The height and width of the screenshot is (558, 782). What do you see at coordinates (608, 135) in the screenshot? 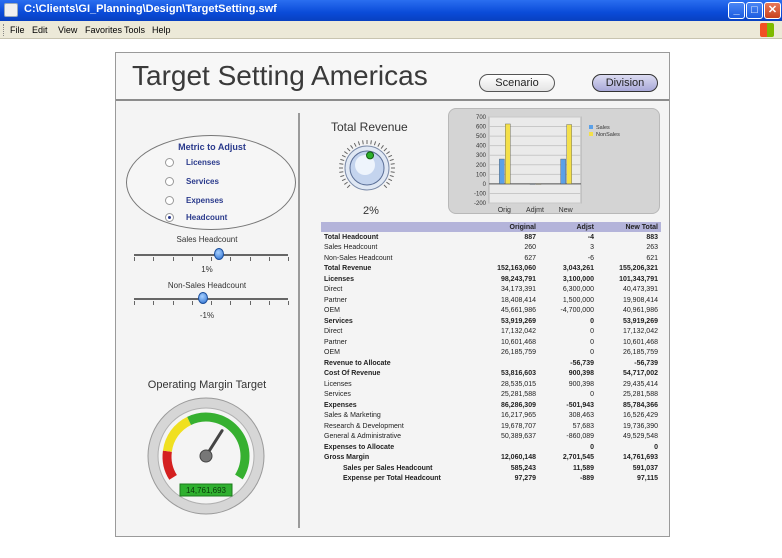
I see `legend-label: NonSales` at bounding box center [608, 135].